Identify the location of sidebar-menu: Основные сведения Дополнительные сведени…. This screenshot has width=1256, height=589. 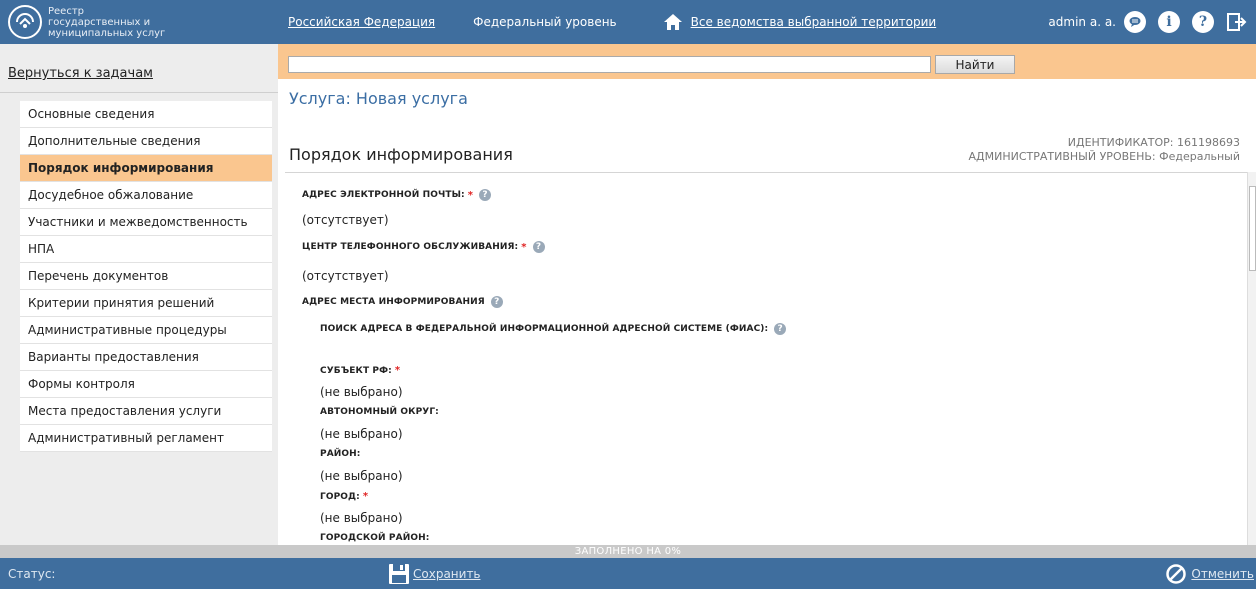
(146, 276).